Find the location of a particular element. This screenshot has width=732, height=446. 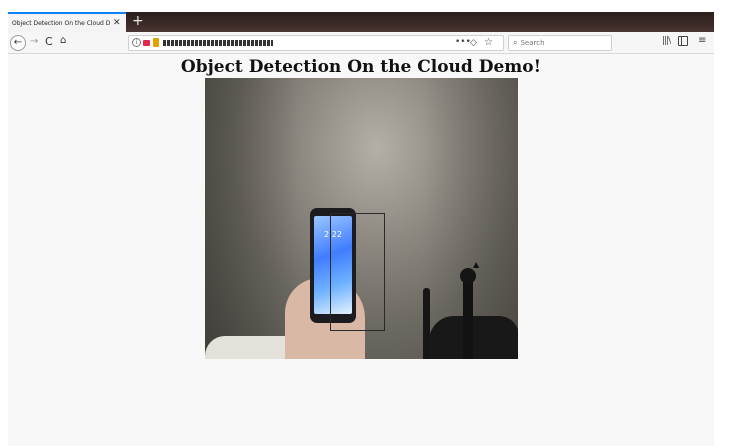

bedpost-left is located at coordinates (426, 323).